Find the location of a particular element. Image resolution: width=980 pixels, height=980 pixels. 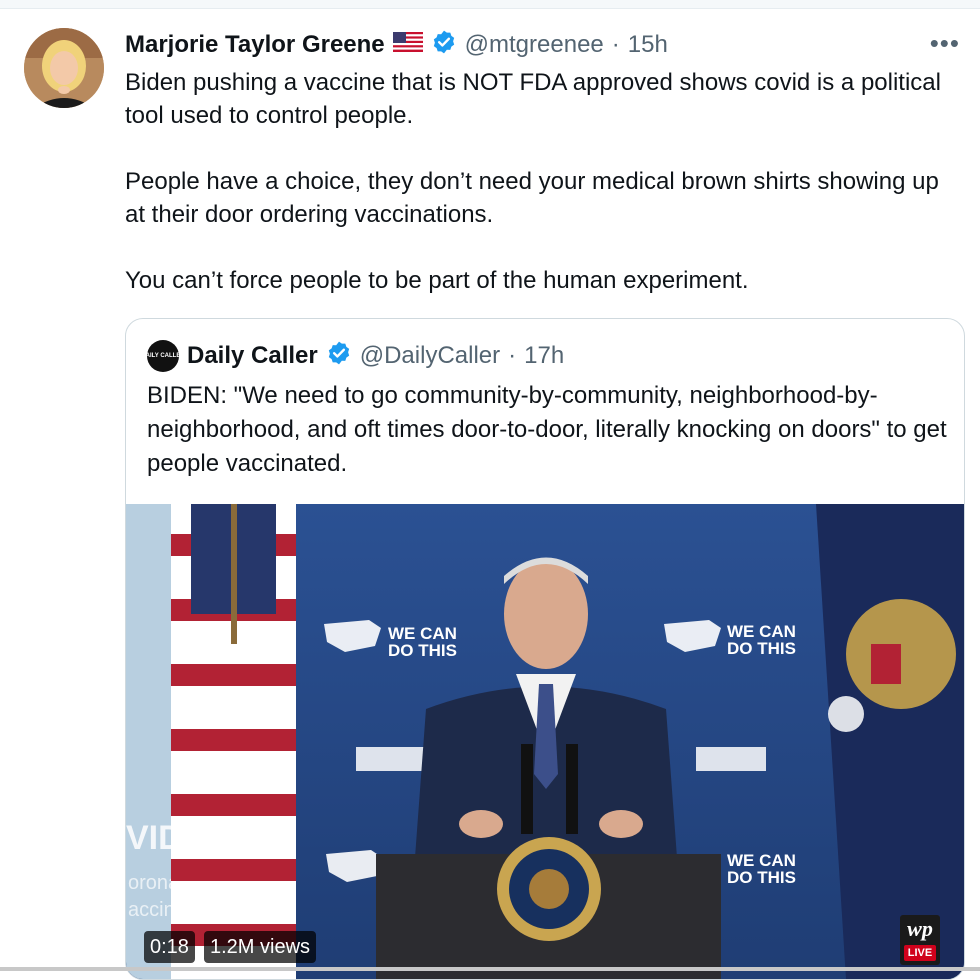

quoted-author-handle: @DailyCaller is located at coordinates (430, 356).